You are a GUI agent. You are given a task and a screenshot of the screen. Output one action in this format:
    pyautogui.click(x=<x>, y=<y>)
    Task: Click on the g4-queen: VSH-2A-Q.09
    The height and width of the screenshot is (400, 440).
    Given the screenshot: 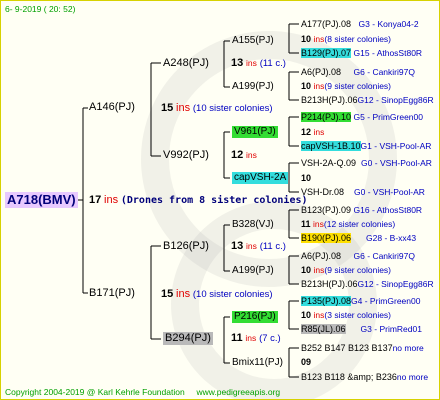 What is the action you would take?
    pyautogui.click(x=328, y=163)
    